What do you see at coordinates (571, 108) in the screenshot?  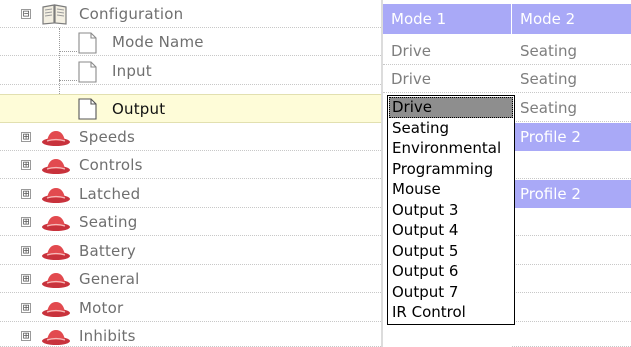 I see `cell-output-mode2: Seating` at bounding box center [571, 108].